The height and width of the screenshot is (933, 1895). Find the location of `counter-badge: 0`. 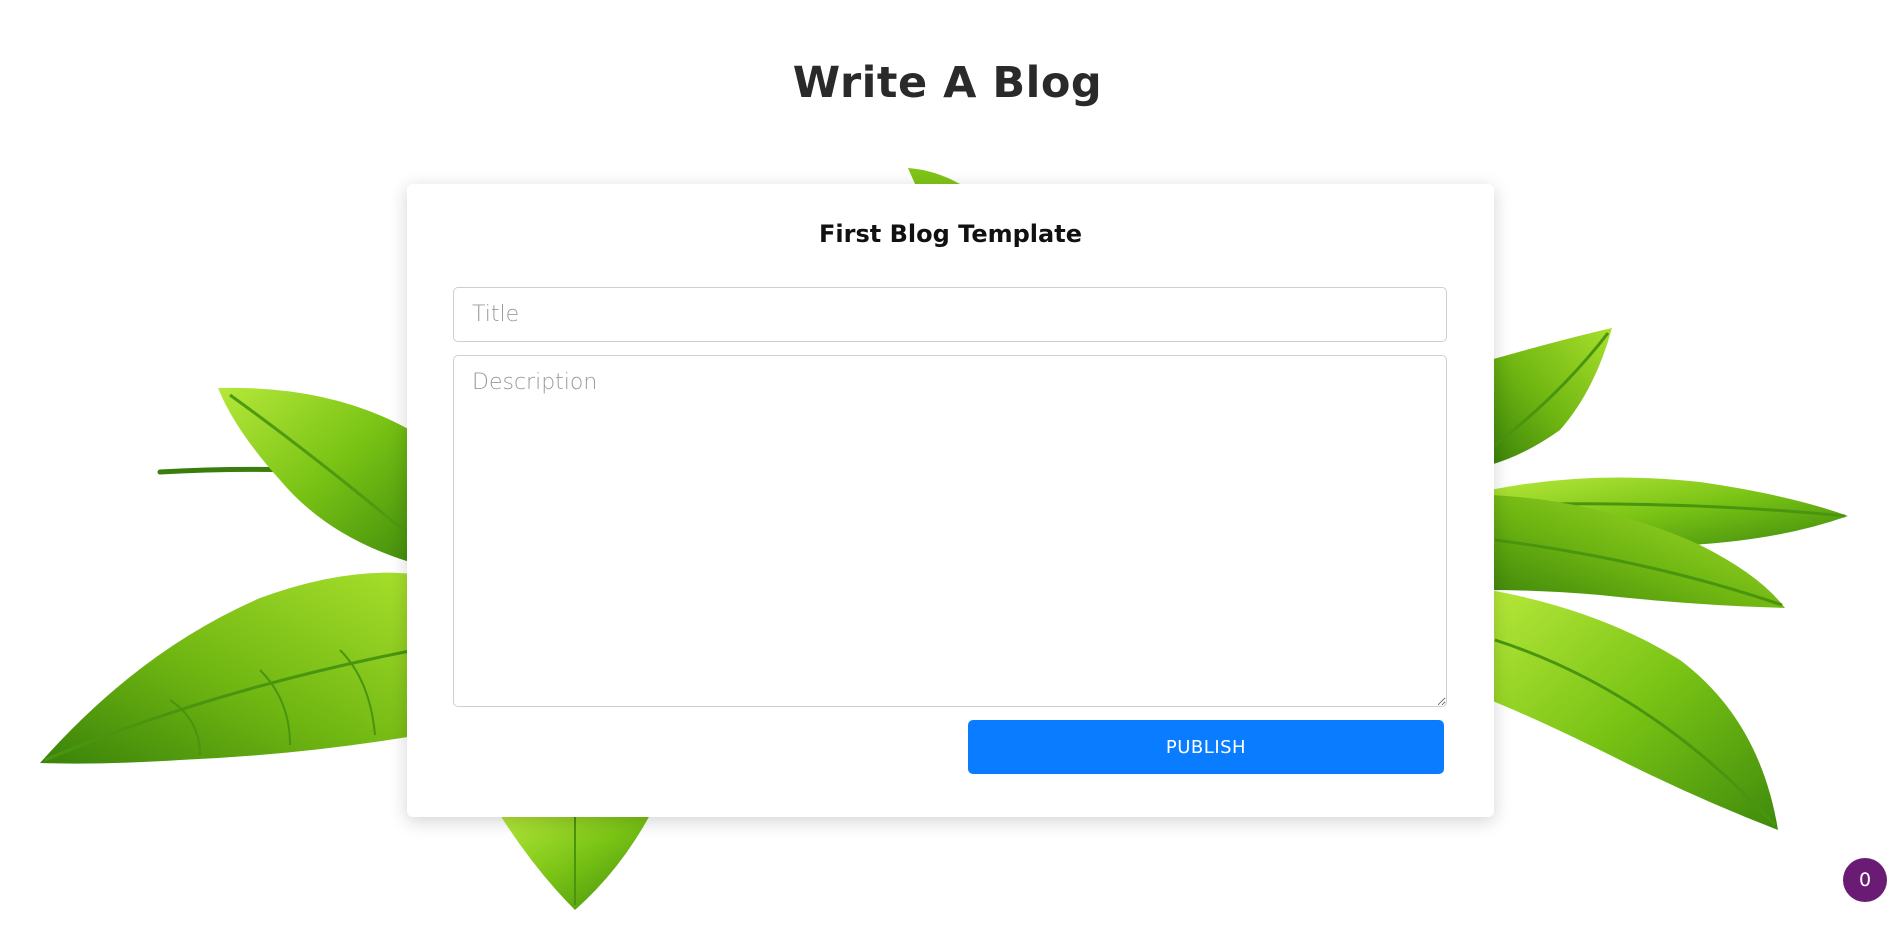

counter-badge: 0 is located at coordinates (1865, 880).